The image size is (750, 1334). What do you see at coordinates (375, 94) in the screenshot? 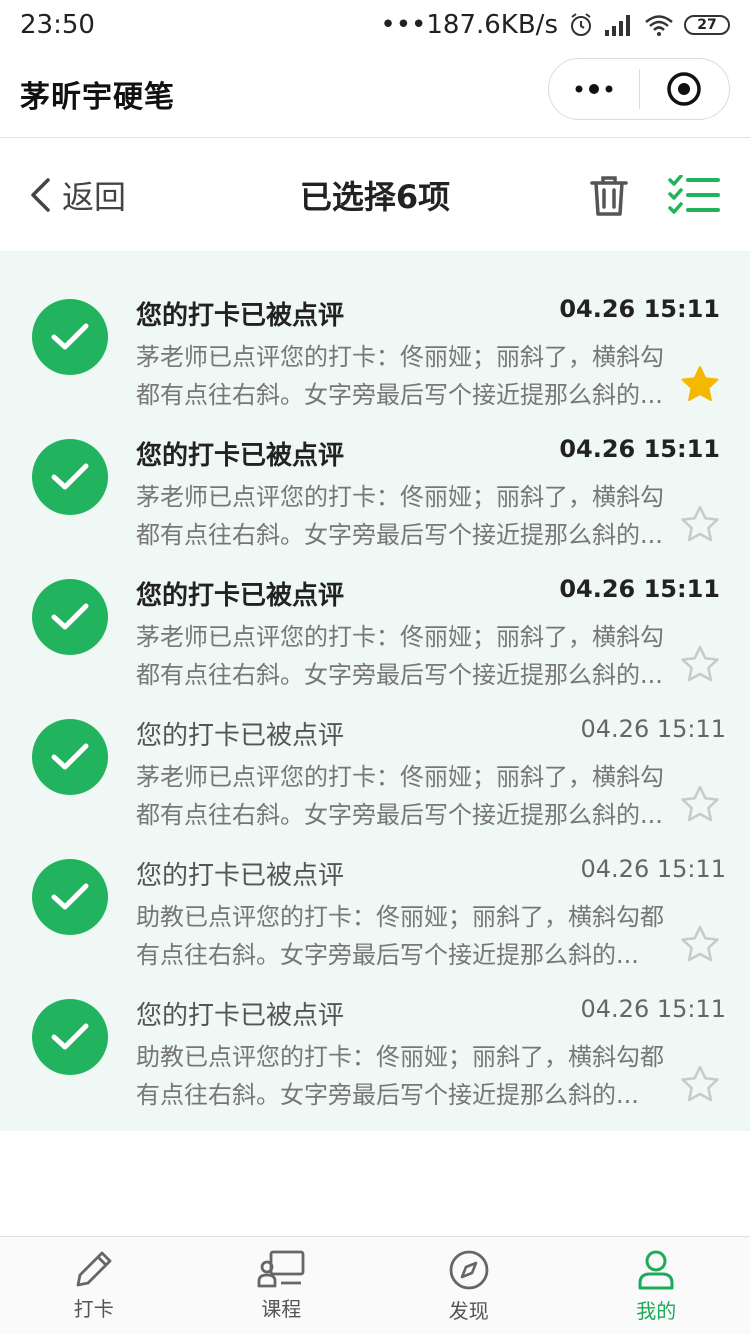
I see `app-bar: 茅昕宇硬笔` at bounding box center [375, 94].